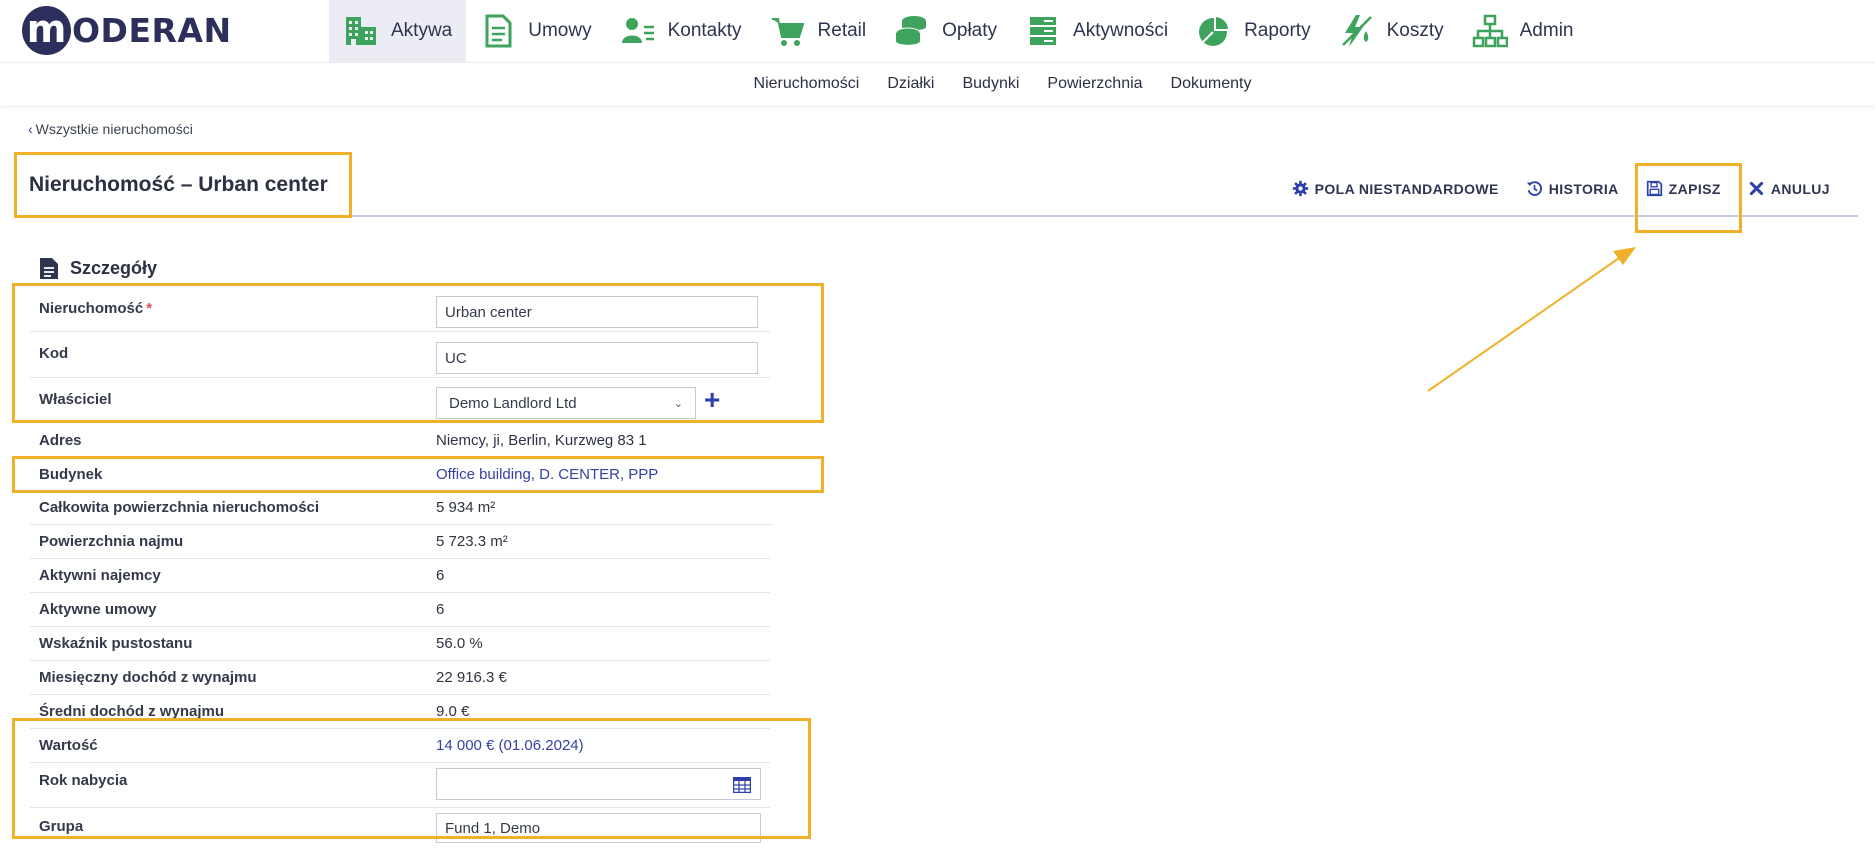 Image resolution: width=1875 pixels, height=848 pixels. Describe the element at coordinates (1531, 319) in the screenshot. I see `annotation-arrow` at that location.